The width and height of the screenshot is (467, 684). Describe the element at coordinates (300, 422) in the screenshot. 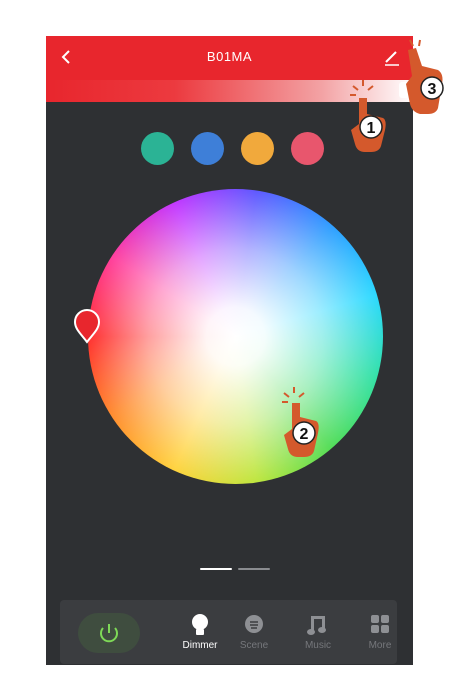

I see `tap-hand-icon: 2` at that location.